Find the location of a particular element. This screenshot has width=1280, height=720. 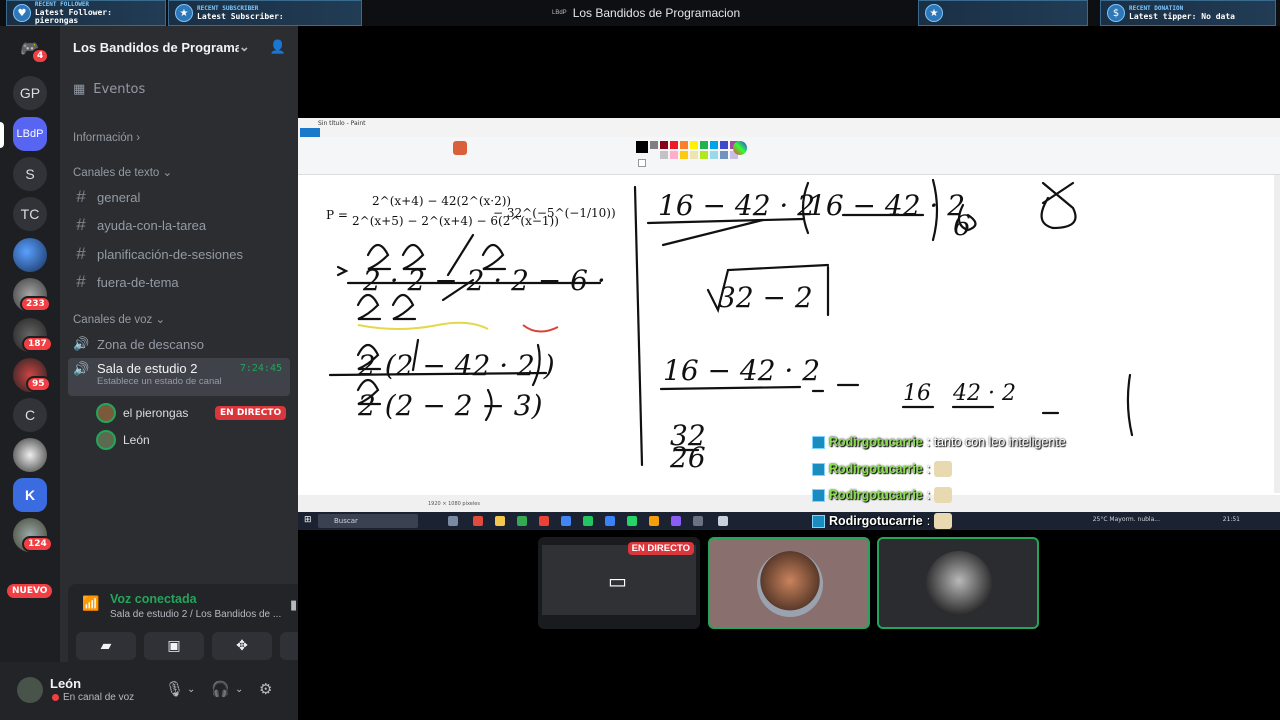

info-category: Información › is located at coordinates (106, 138).